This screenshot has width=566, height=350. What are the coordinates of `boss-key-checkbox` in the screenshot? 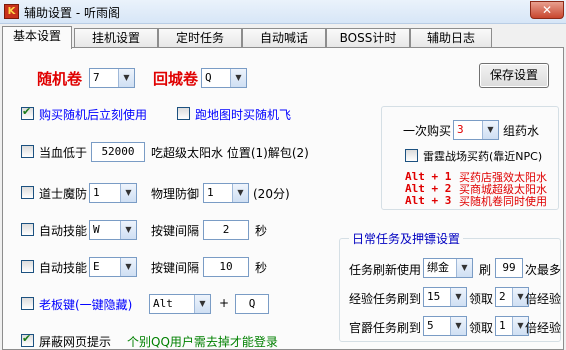 It's located at (27, 303).